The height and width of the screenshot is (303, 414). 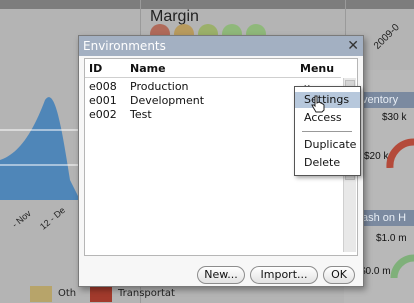 I want to click on row-context-menu: Settings Access Duplicate Delete, so click(x=327, y=131).